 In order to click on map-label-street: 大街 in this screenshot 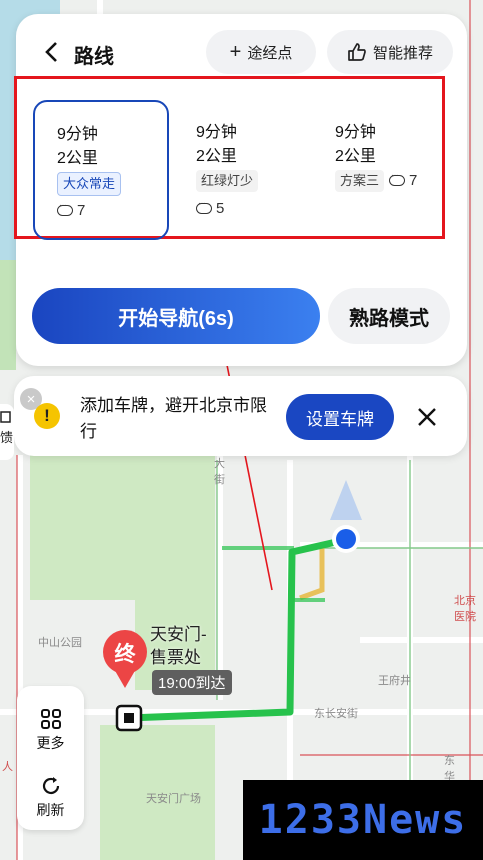, I will do `click(219, 471)`.